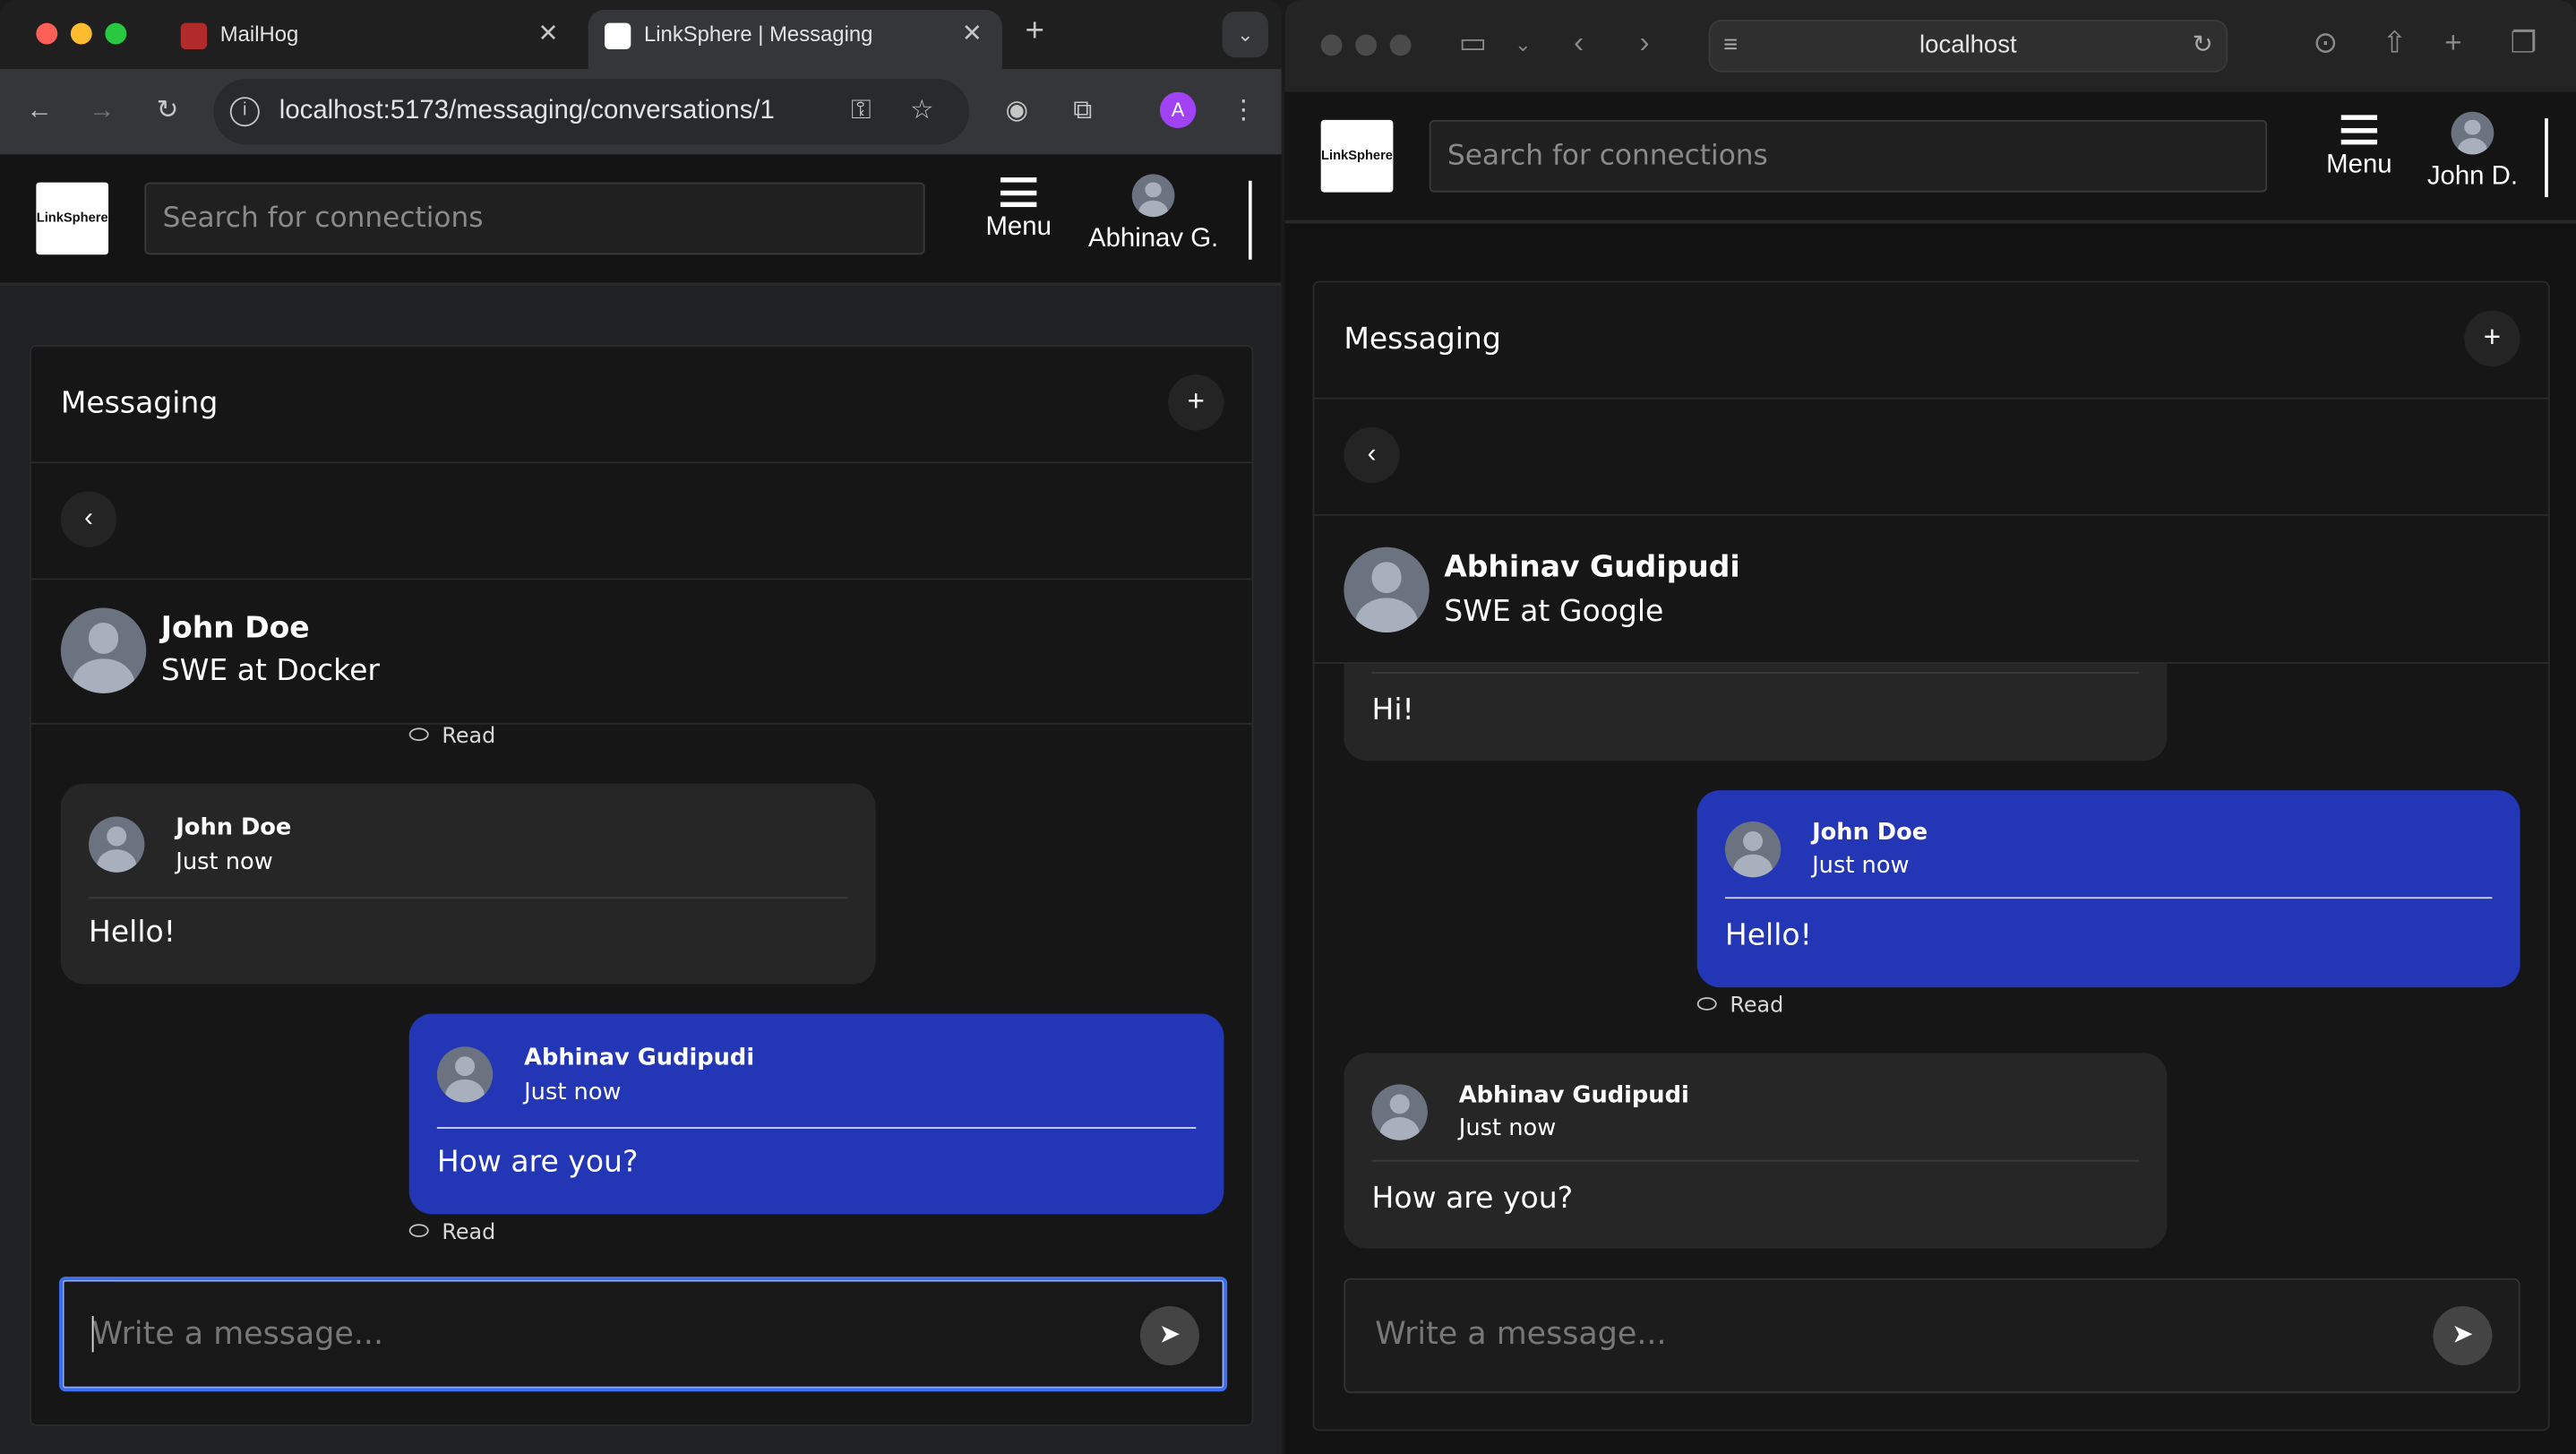 This screenshot has width=2576, height=1454. I want to click on mailhog-favicon-icon, so click(194, 36).